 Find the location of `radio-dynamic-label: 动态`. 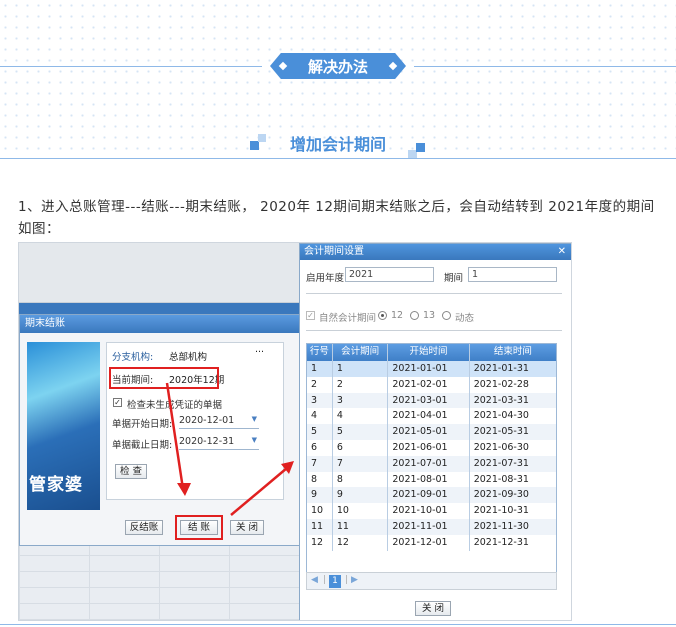

radio-dynamic-label: 动态 is located at coordinates (465, 318).